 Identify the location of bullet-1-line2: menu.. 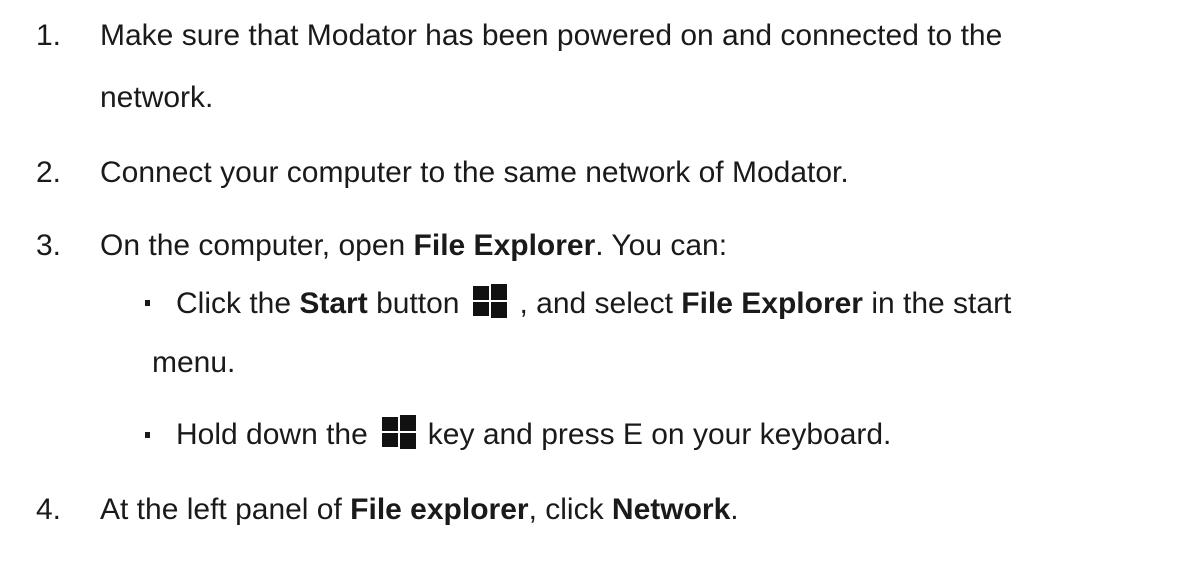
(194, 362).